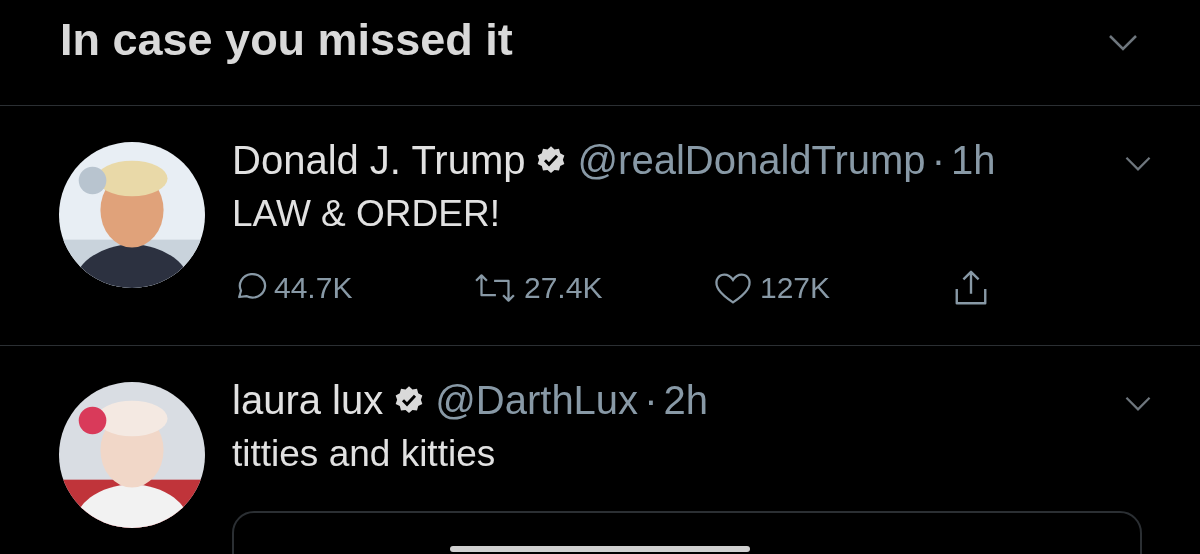 The image size is (1200, 554). I want to click on tweet-text: titties and kitties, so click(364, 454).